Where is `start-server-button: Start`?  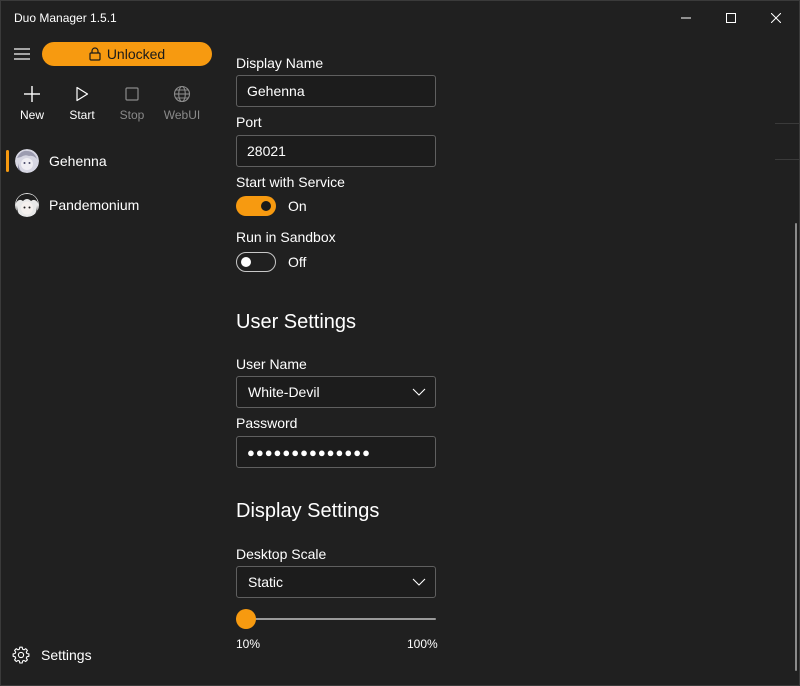 start-server-button: Start is located at coordinates (82, 105).